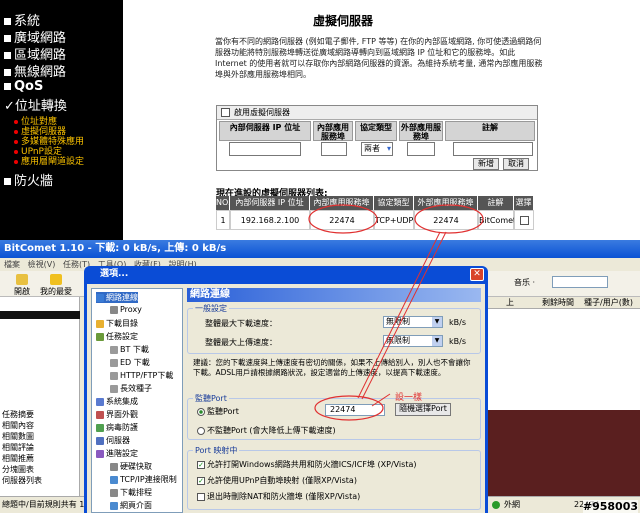 This screenshot has width=640, height=513. Describe the element at coordinates (355, 410) in the screenshot. I see `listen-port-input: 22474` at that location.